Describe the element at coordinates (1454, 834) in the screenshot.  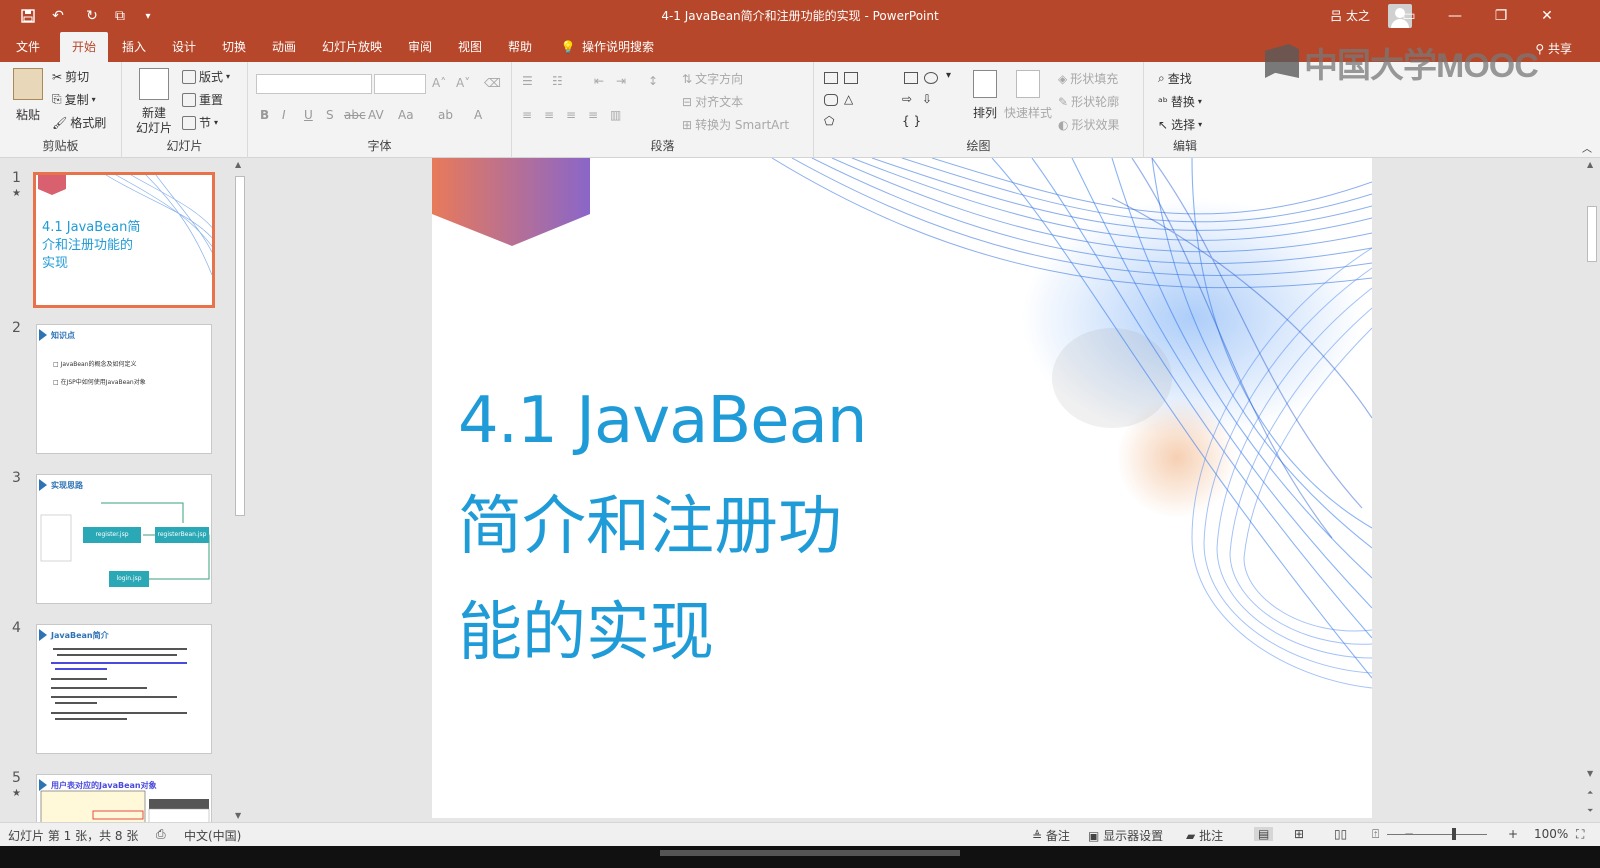
I see `zoom-slider-thumb` at that location.